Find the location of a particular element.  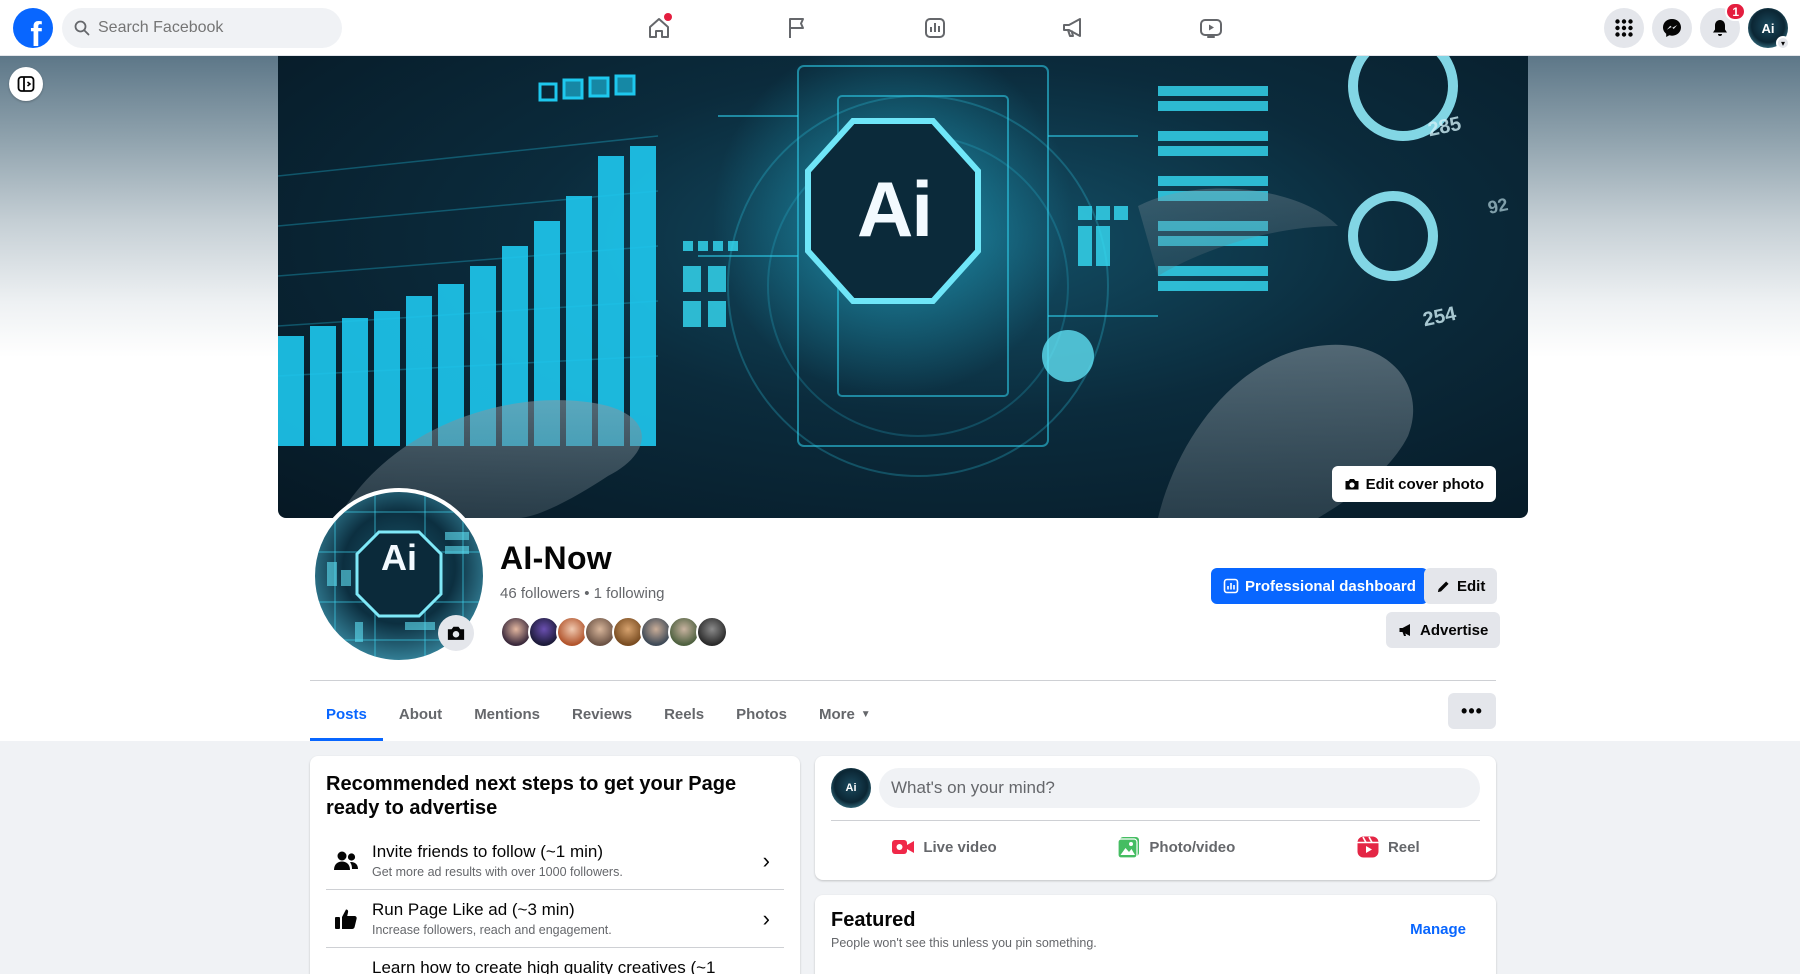

notifications-button: 1 is located at coordinates (1723, 25).